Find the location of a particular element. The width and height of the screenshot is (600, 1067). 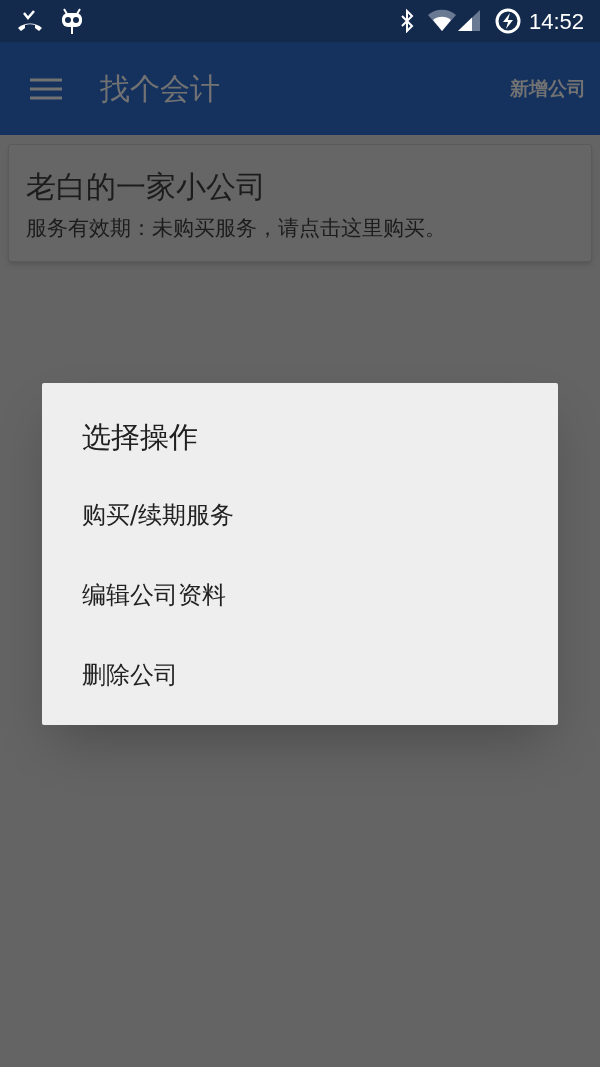

battery-charging-icon is located at coordinates (507, 21).